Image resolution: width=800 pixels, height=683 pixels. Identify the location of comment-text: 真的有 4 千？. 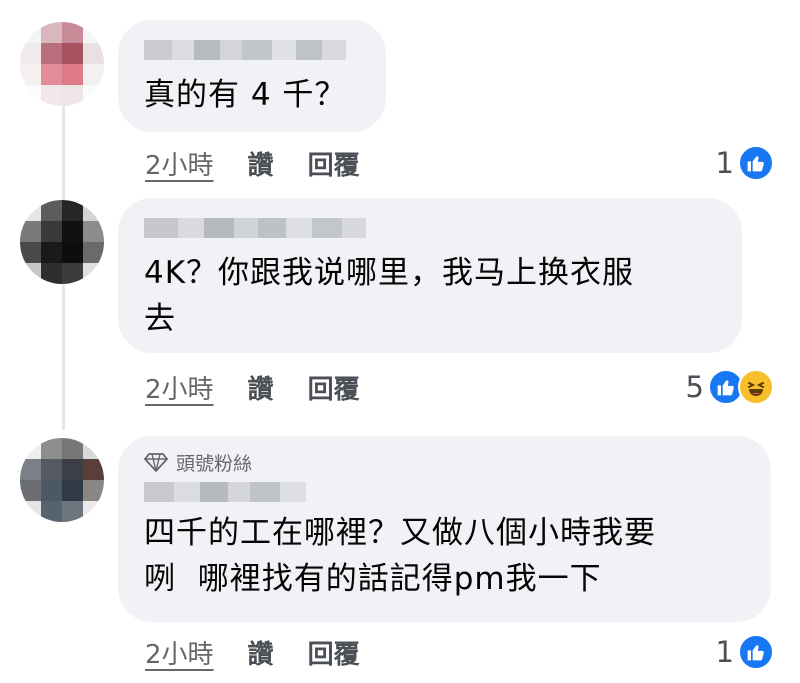
(245, 95).